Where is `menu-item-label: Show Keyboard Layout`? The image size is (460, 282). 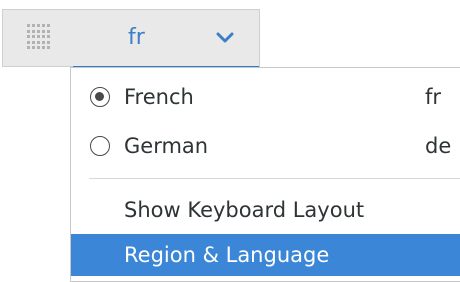
menu-item-label: Show Keyboard Layout is located at coordinates (244, 210).